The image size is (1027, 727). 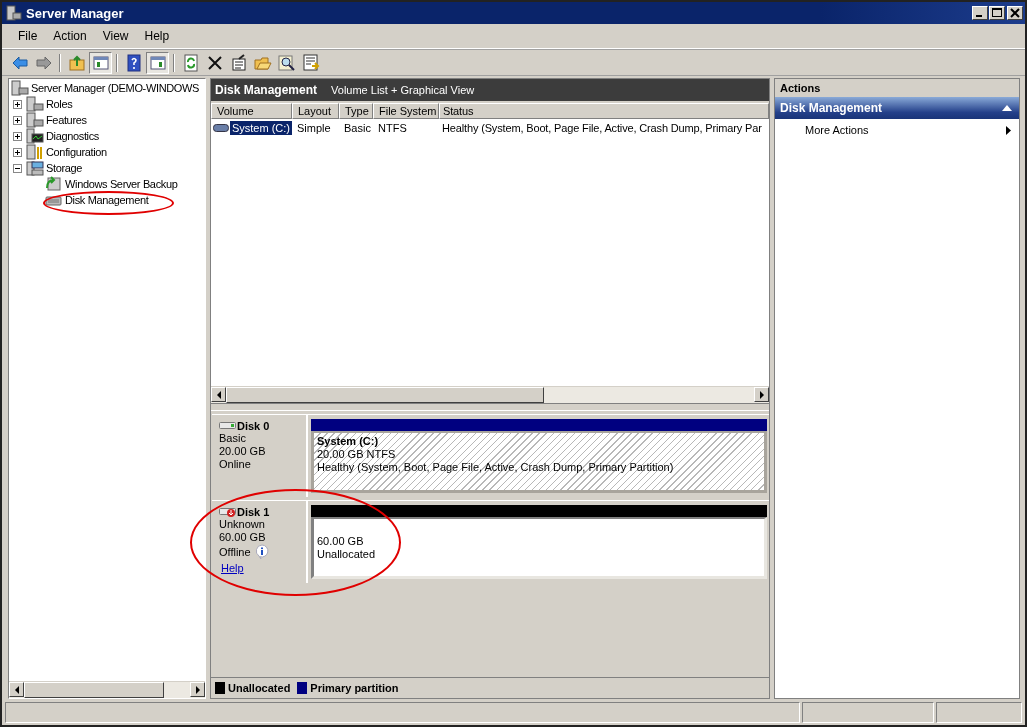 What do you see at coordinates (115, 88) in the screenshot?
I see `tree-item: Server Manager (DEMO-WINDOWS` at bounding box center [115, 88].